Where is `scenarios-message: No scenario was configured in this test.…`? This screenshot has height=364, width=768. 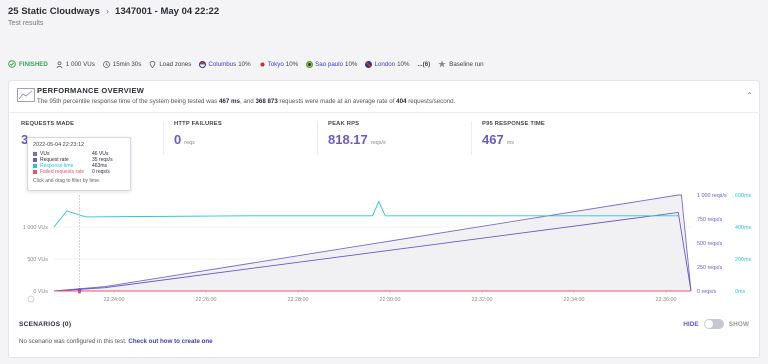 scenarios-message: No scenario was configured in this test.… is located at coordinates (116, 341).